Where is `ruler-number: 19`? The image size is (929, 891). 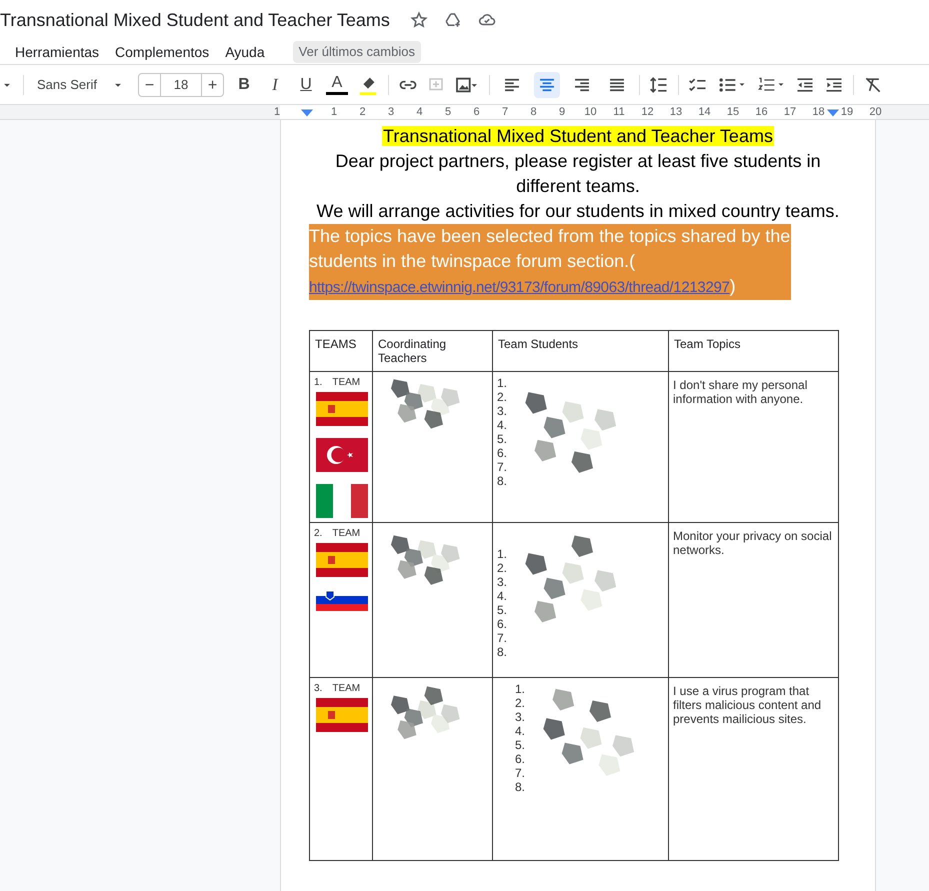 ruler-number: 19 is located at coordinates (847, 112).